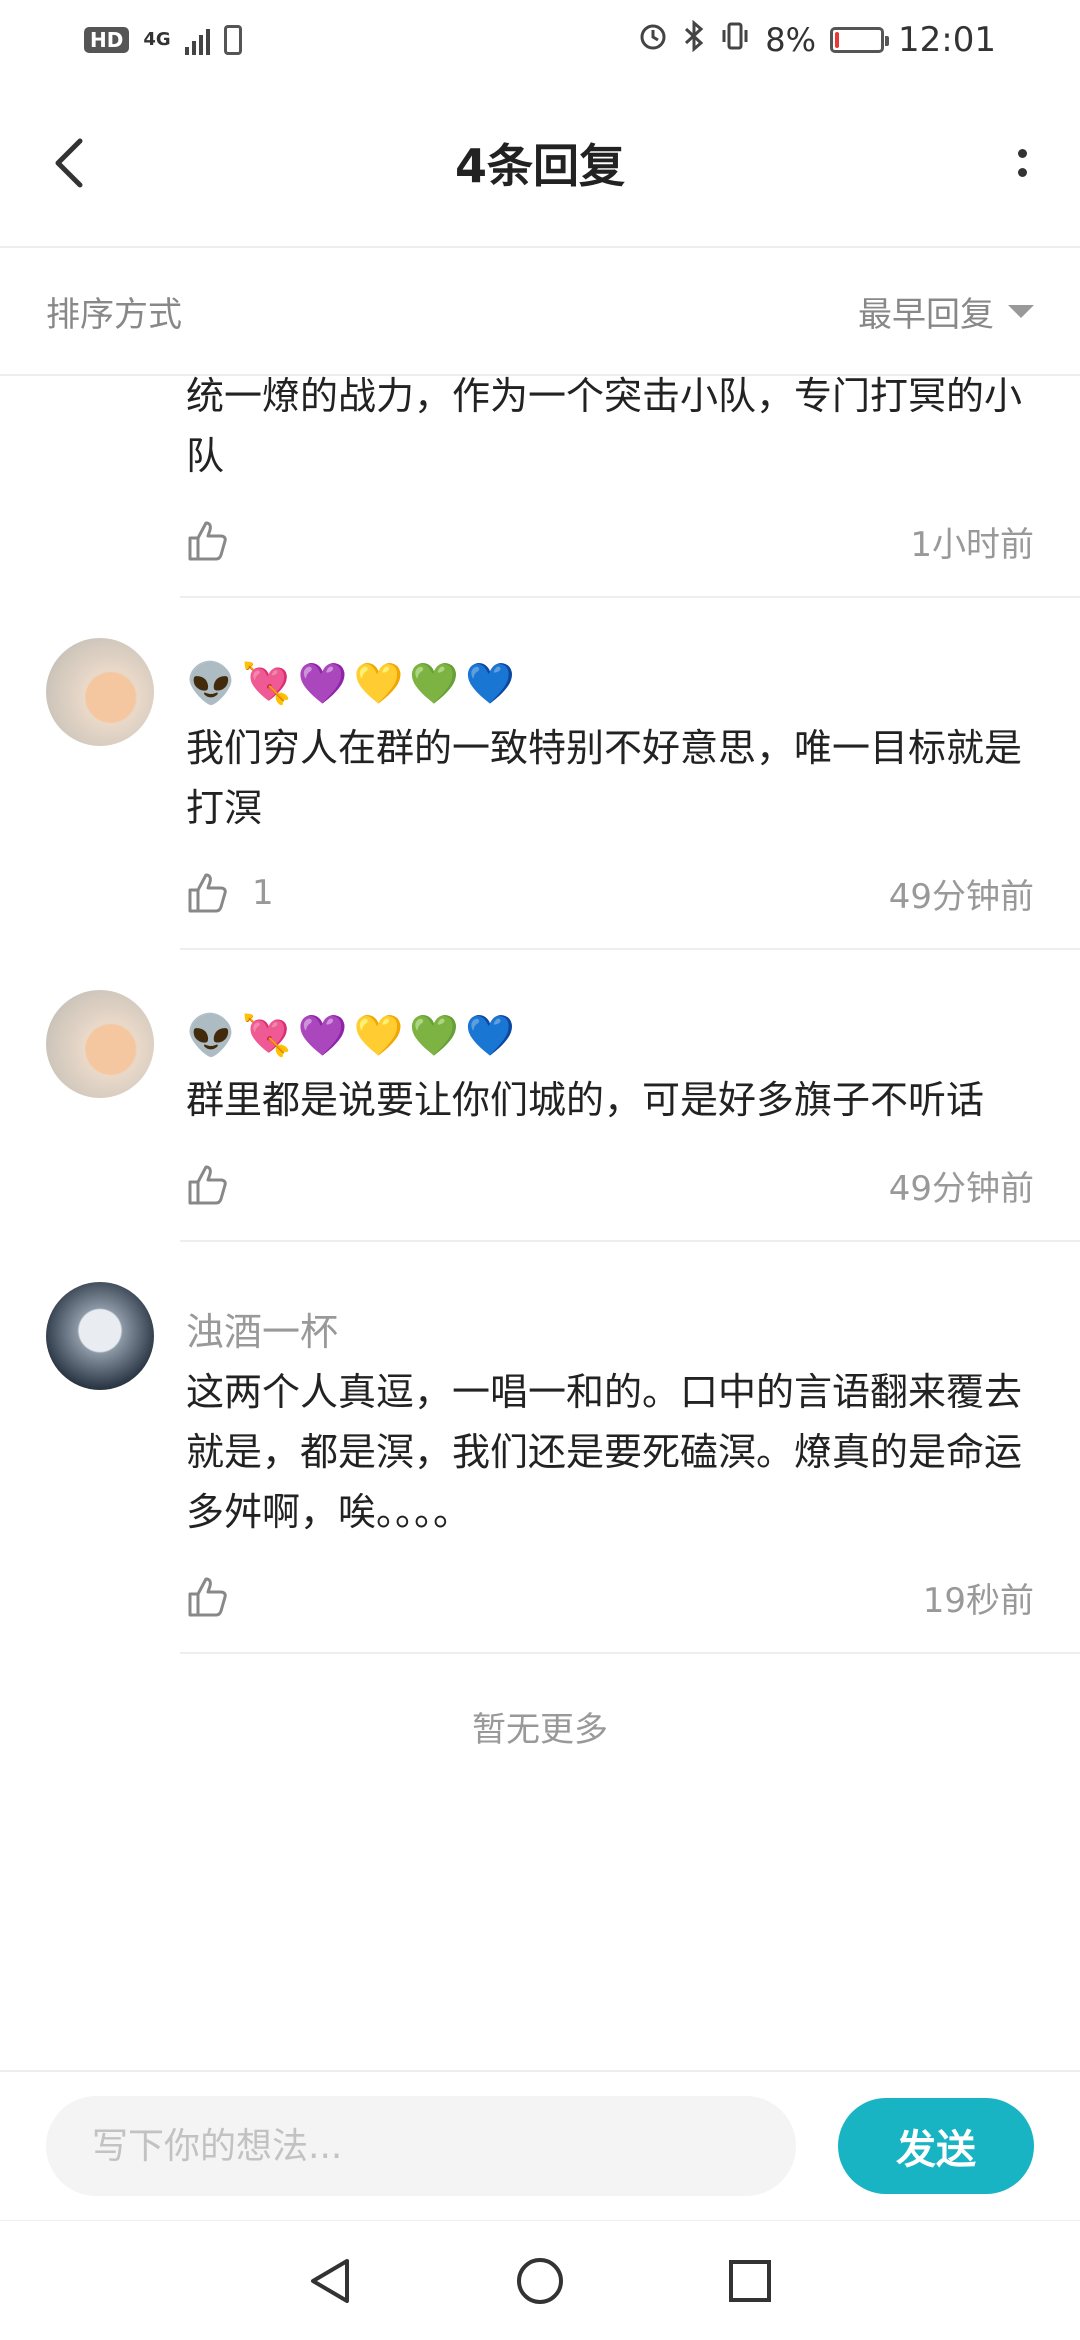 This screenshot has width=1080, height=2340. Describe the element at coordinates (630, 1653) in the screenshot. I see `divider` at that location.